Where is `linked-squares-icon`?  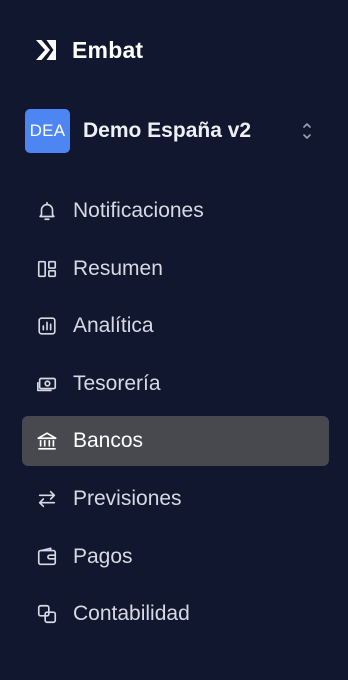 linked-squares-icon is located at coordinates (47, 614).